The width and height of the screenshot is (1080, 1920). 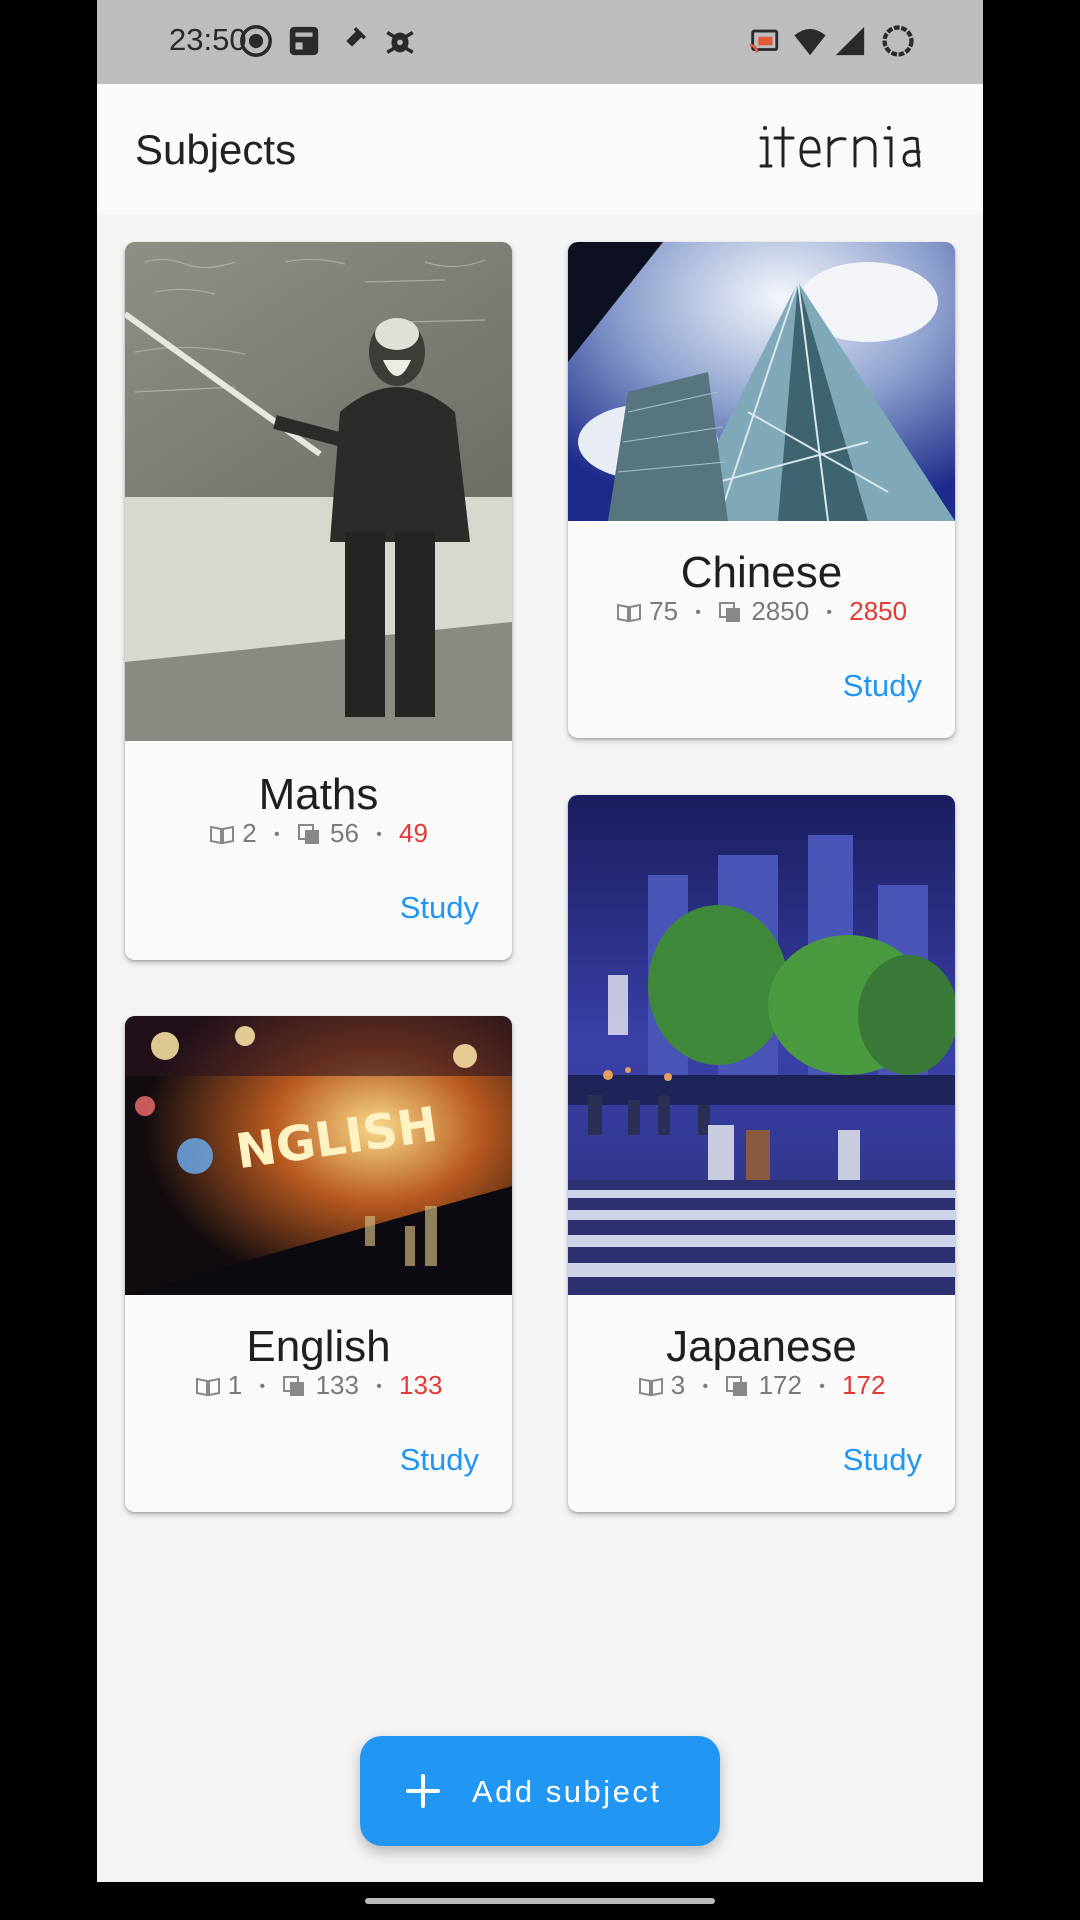 What do you see at coordinates (208, 39) in the screenshot?
I see `status-time: 23:50` at bounding box center [208, 39].